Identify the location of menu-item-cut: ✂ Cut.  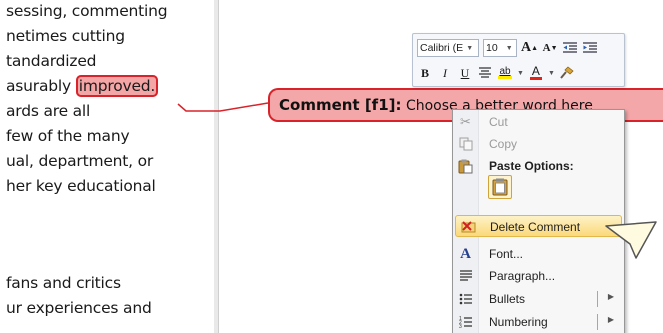
(538, 122).